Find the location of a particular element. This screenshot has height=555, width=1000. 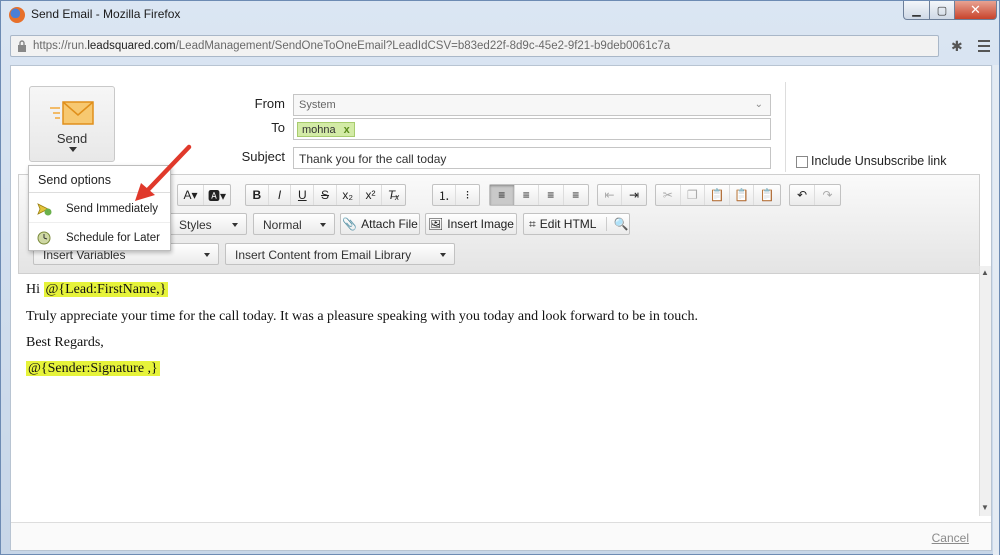

scroll-up-icon: ▲ is located at coordinates (985, 272).